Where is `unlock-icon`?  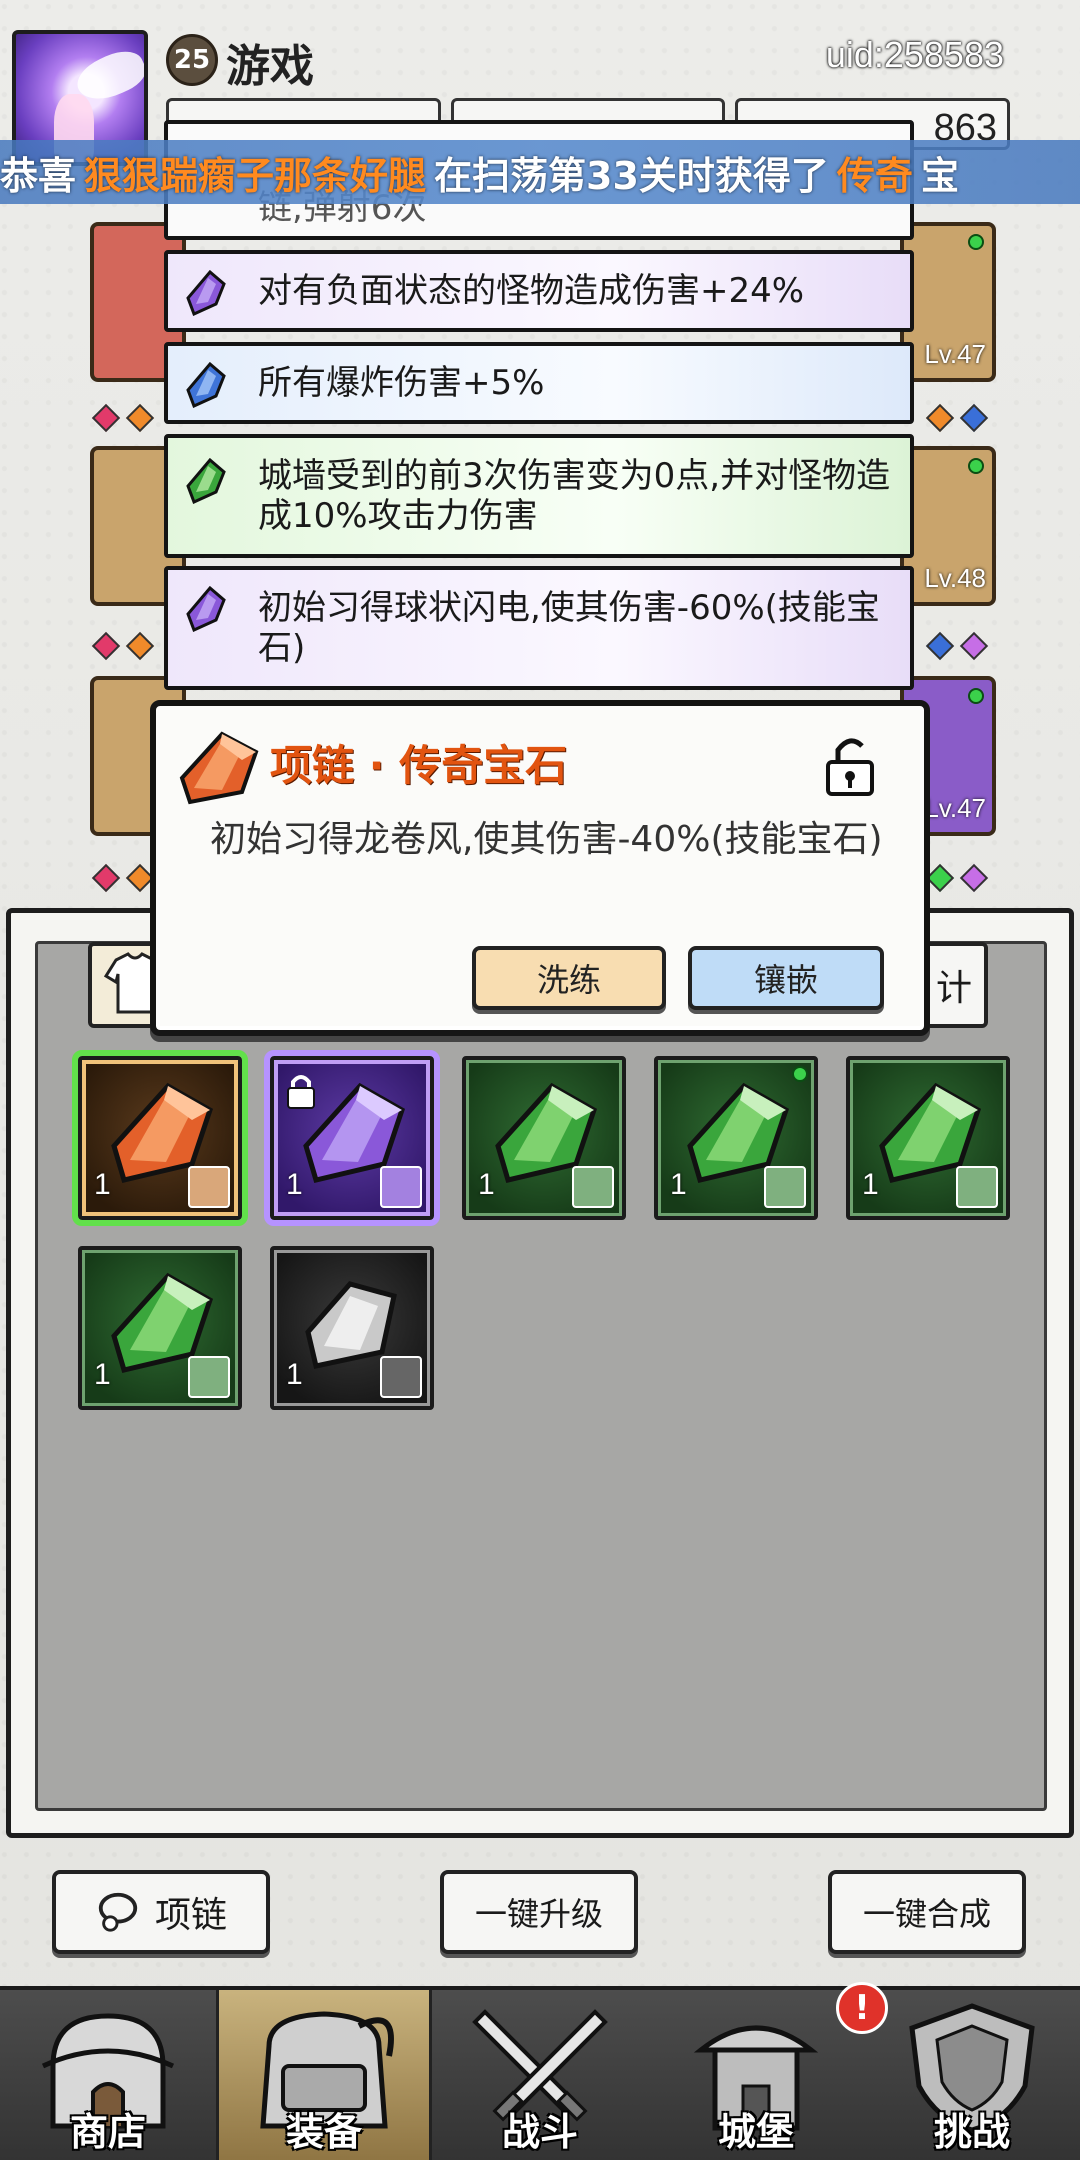 unlock-icon is located at coordinates (850, 765).